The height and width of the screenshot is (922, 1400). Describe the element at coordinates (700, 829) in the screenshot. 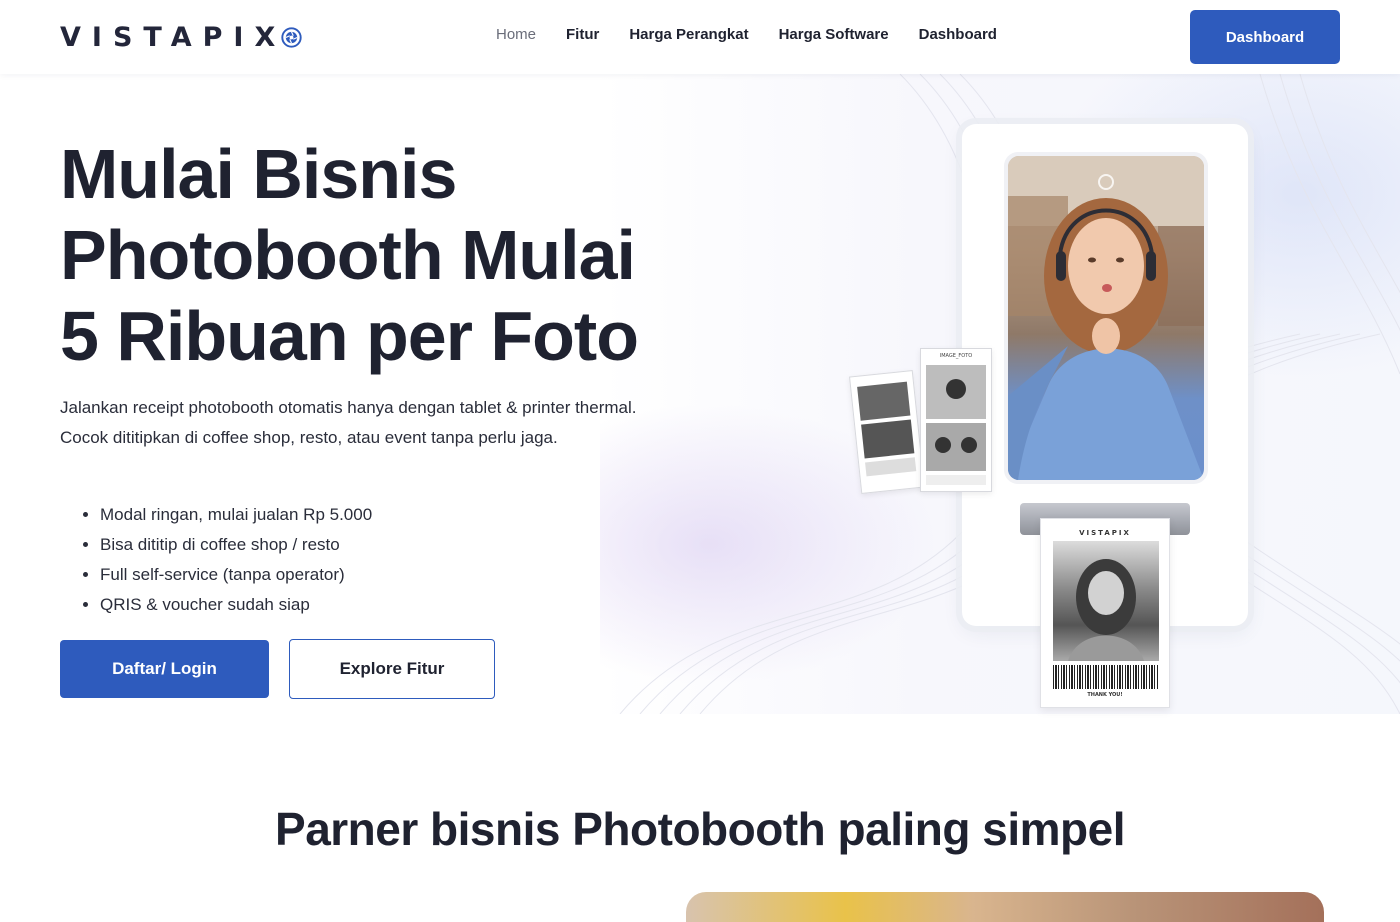

I see `section-title: Parner bisnis Photobooth paling simpel` at that location.